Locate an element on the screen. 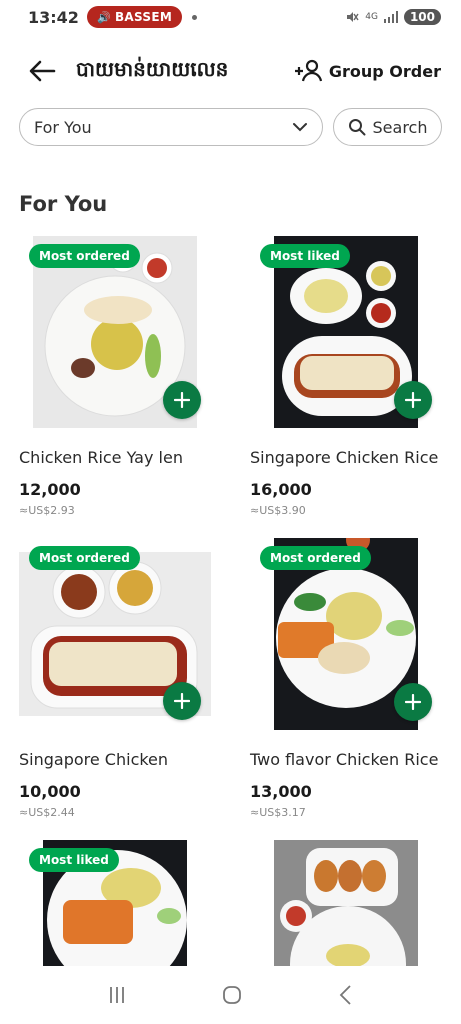  header: បាយមាន់យាយលេន Group Order is located at coordinates (230, 71).